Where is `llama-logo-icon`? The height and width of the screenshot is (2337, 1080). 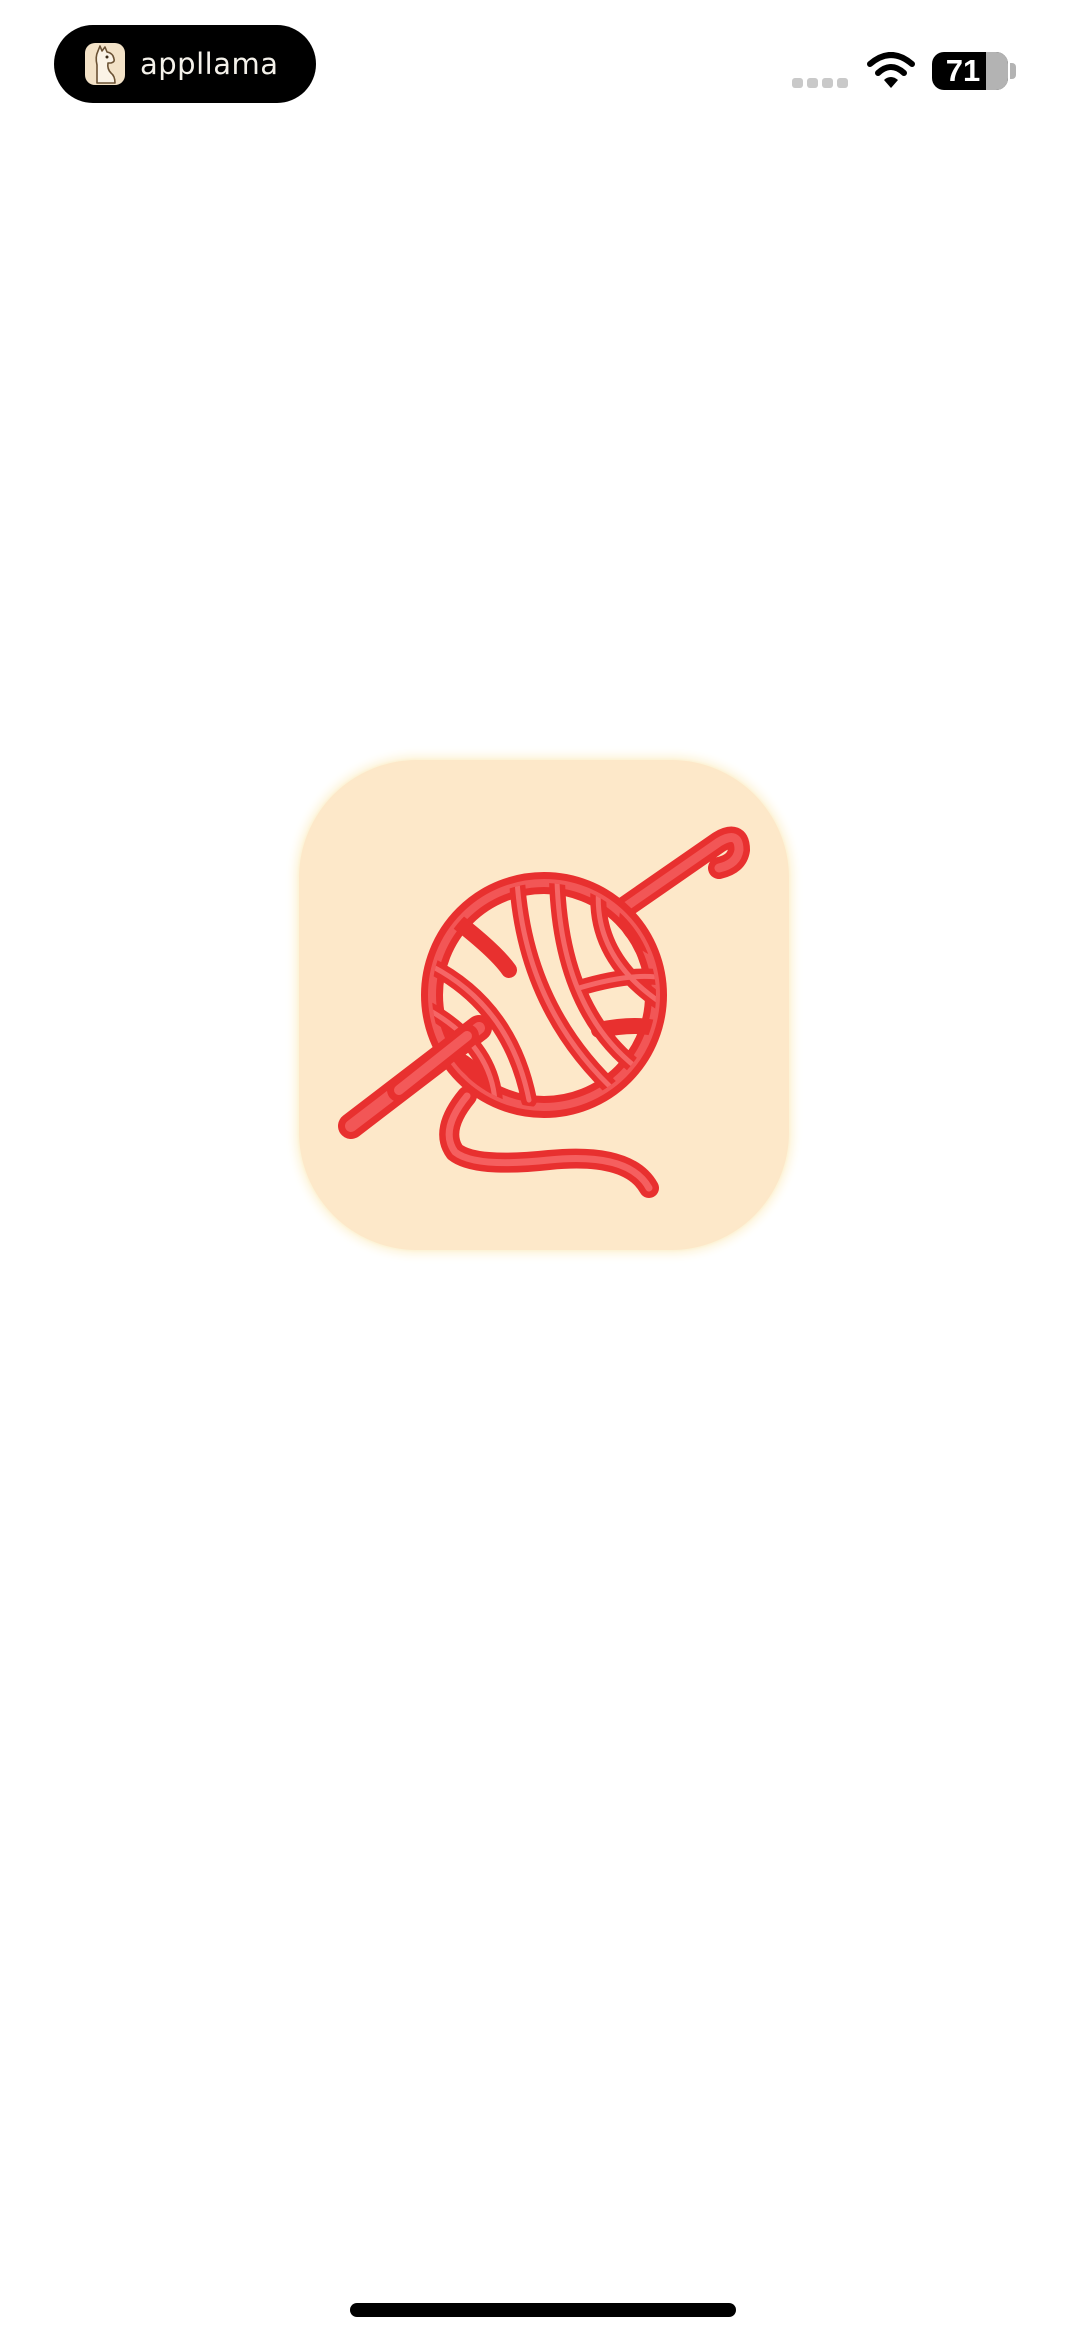 llama-logo-icon is located at coordinates (105, 64).